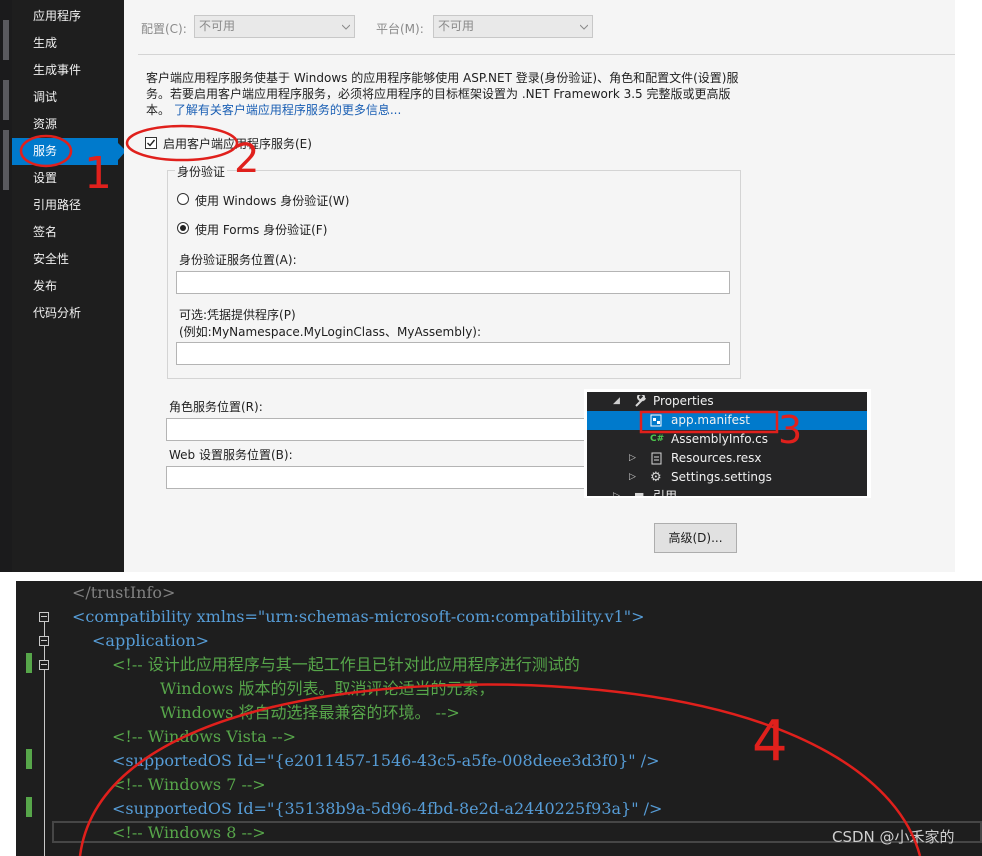  What do you see at coordinates (720, 439) in the screenshot?
I see `tree-label: AssemblyInfo.cs` at bounding box center [720, 439].